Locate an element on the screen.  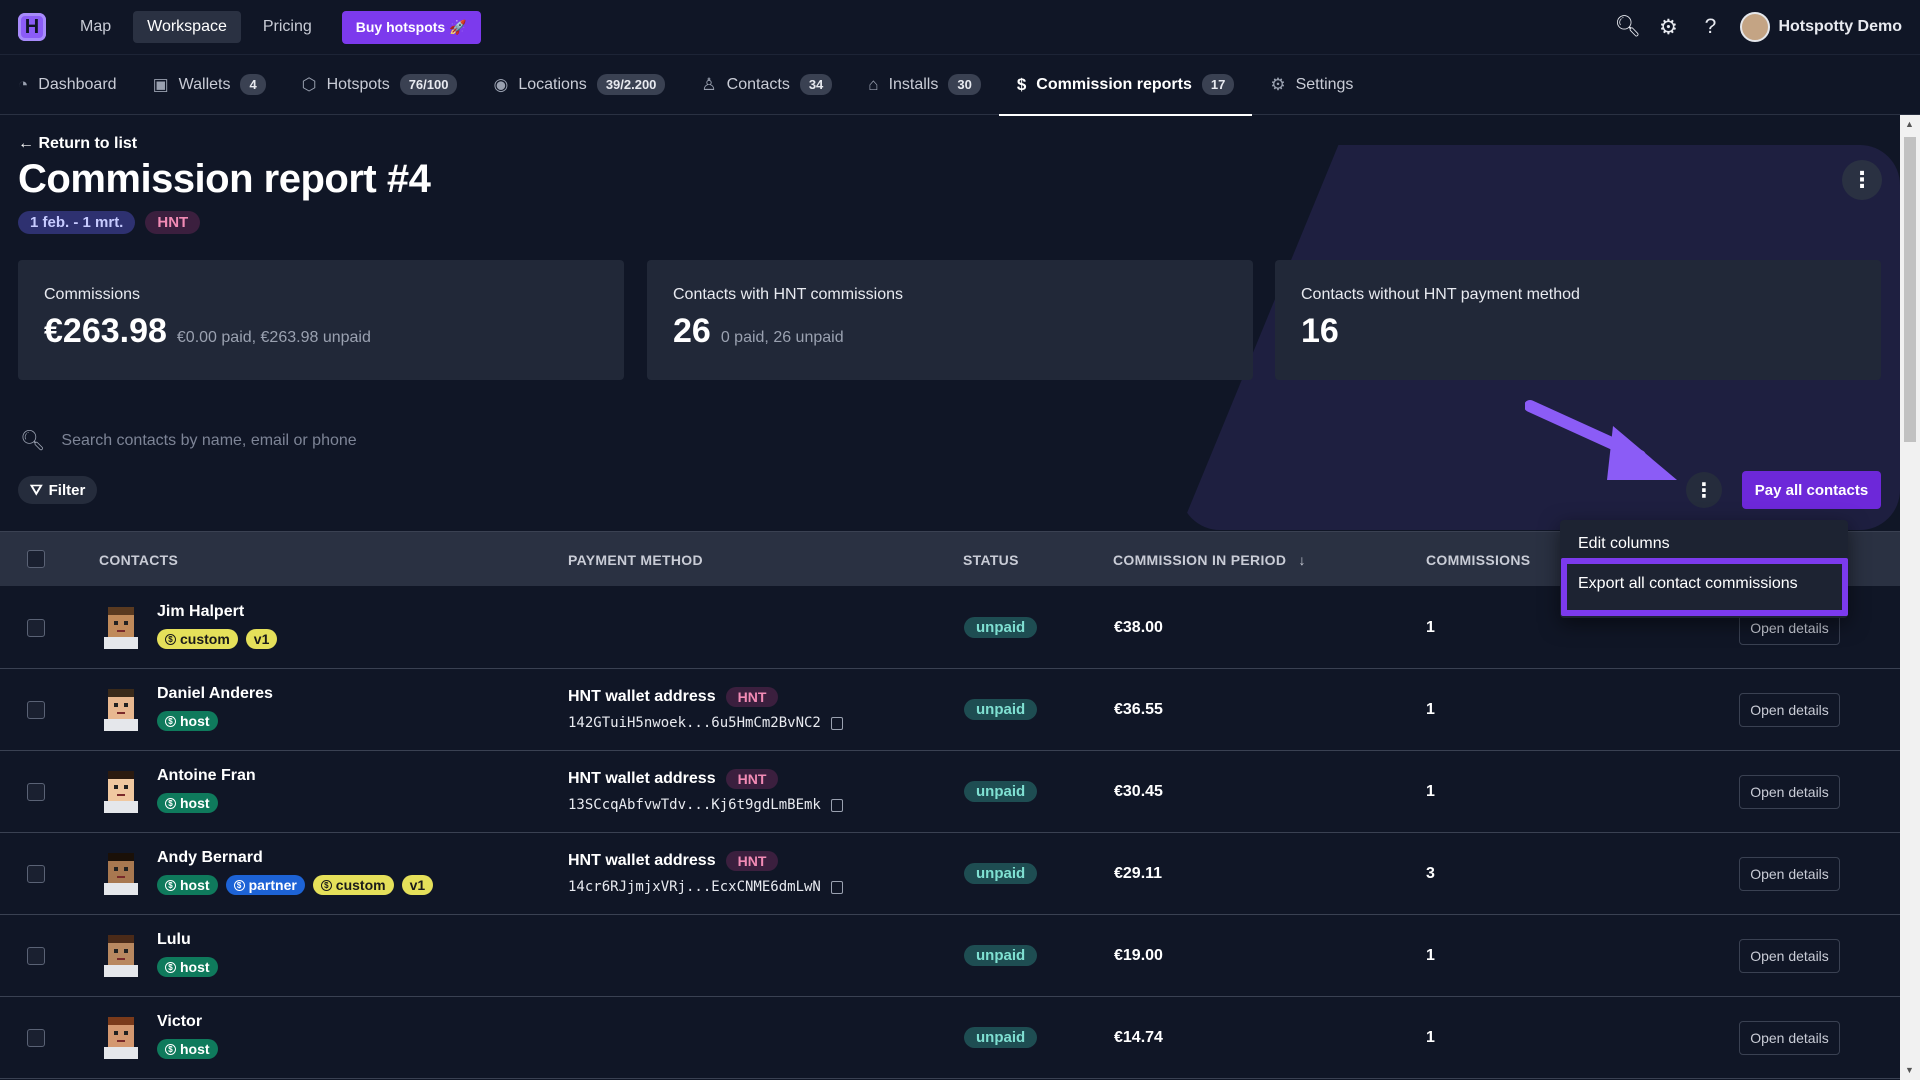
col-label: COMMISSION IN PERIOD is located at coordinates (1200, 560).